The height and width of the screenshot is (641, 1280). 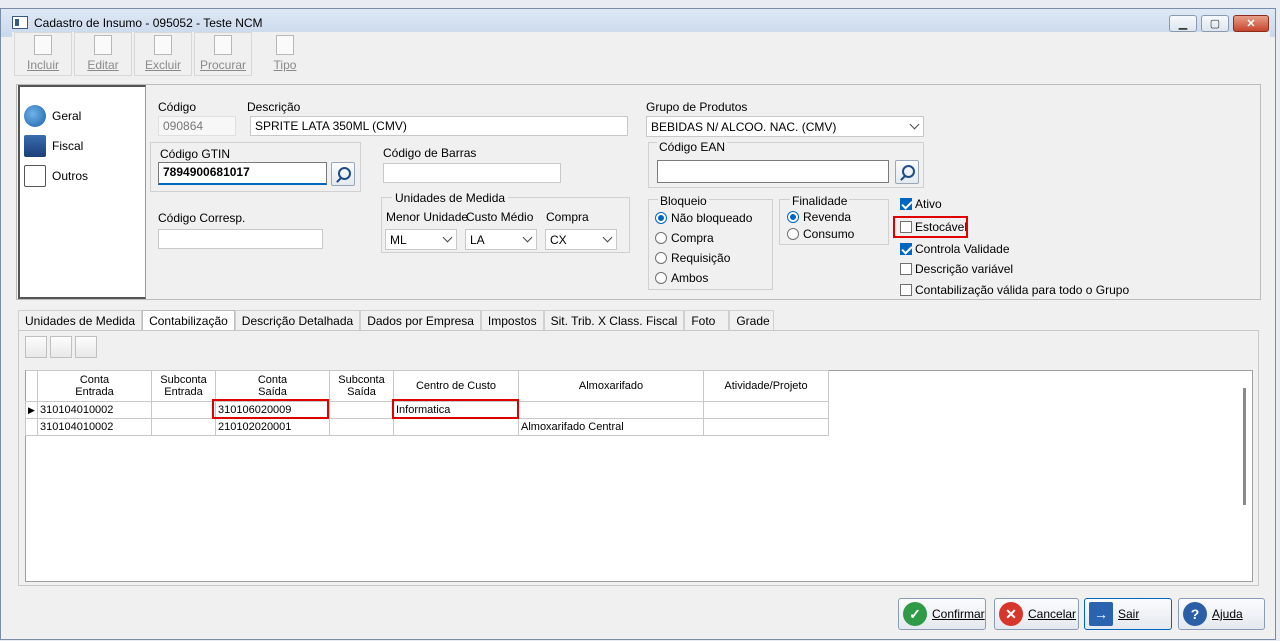 I want to click on tab-descricao-detalhada: Descrição Detalhada, so click(x=297, y=320).